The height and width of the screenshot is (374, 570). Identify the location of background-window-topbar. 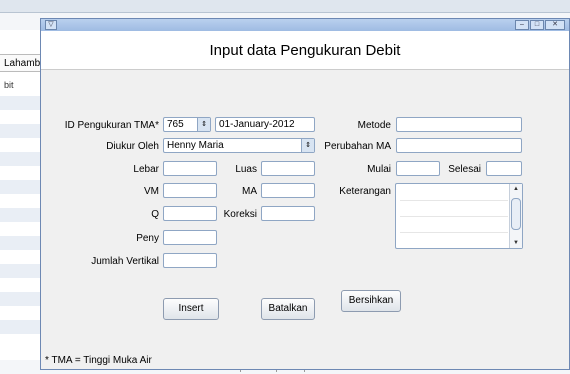
(285, 6).